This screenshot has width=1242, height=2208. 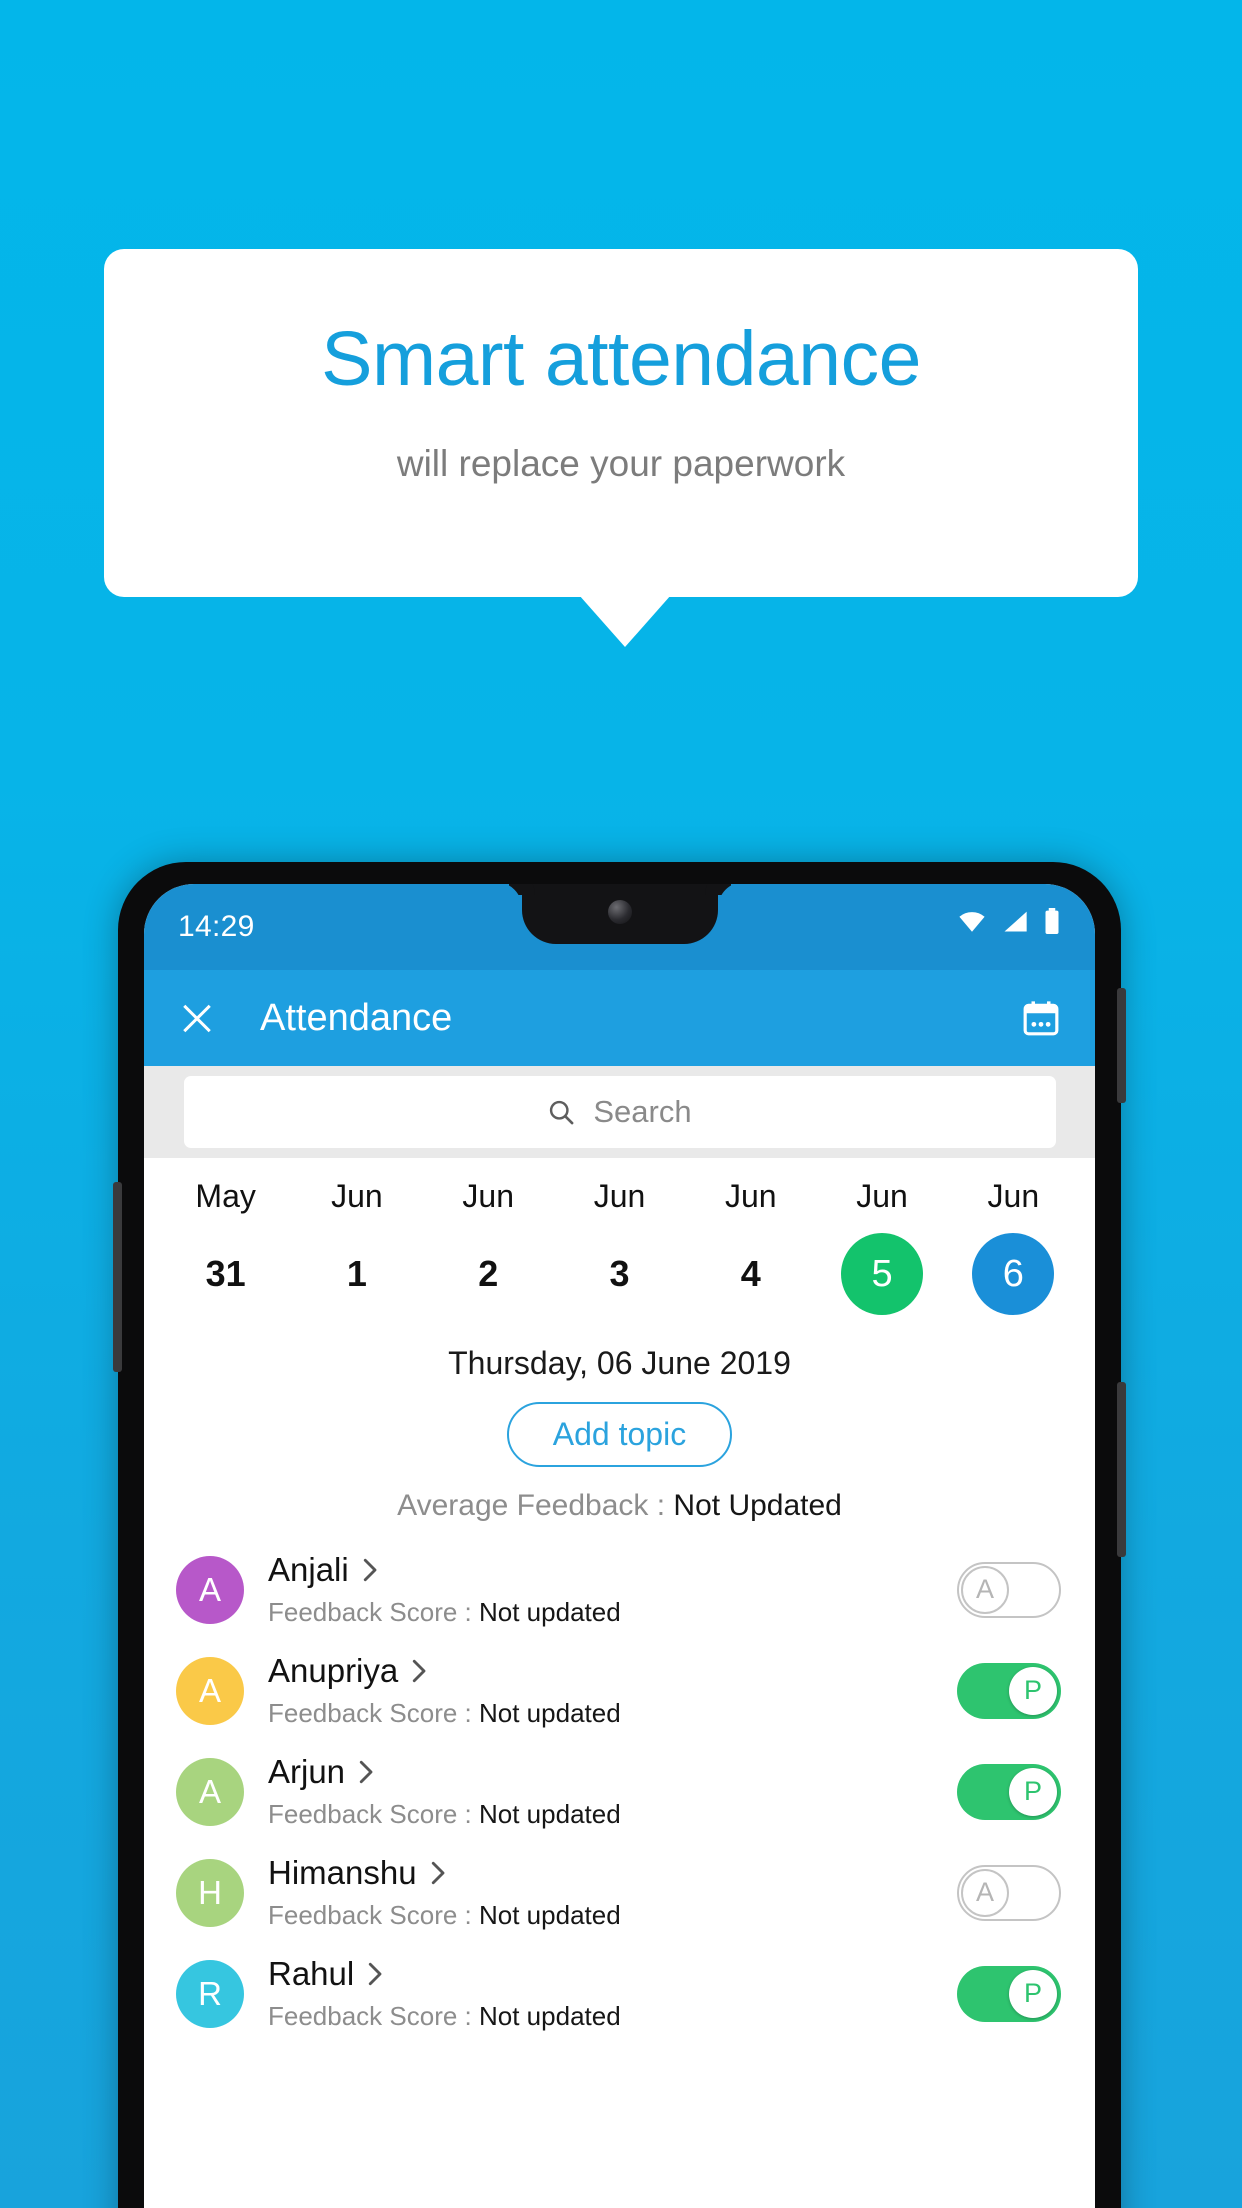 I want to click on date-day-number: 3, so click(x=619, y=1273).